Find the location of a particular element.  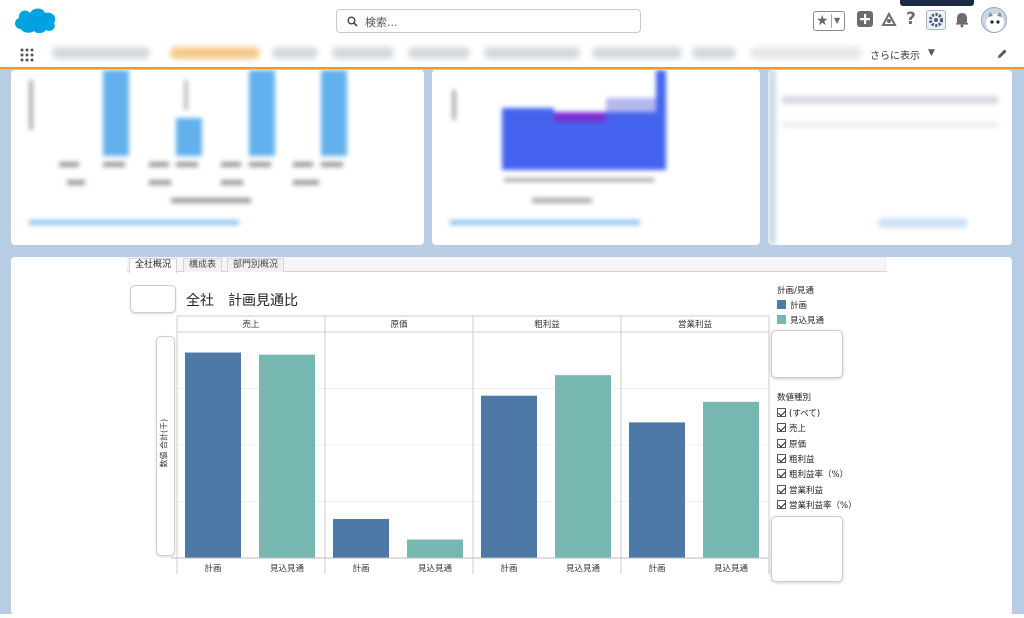

legend-label: 計画 is located at coordinates (799, 306).